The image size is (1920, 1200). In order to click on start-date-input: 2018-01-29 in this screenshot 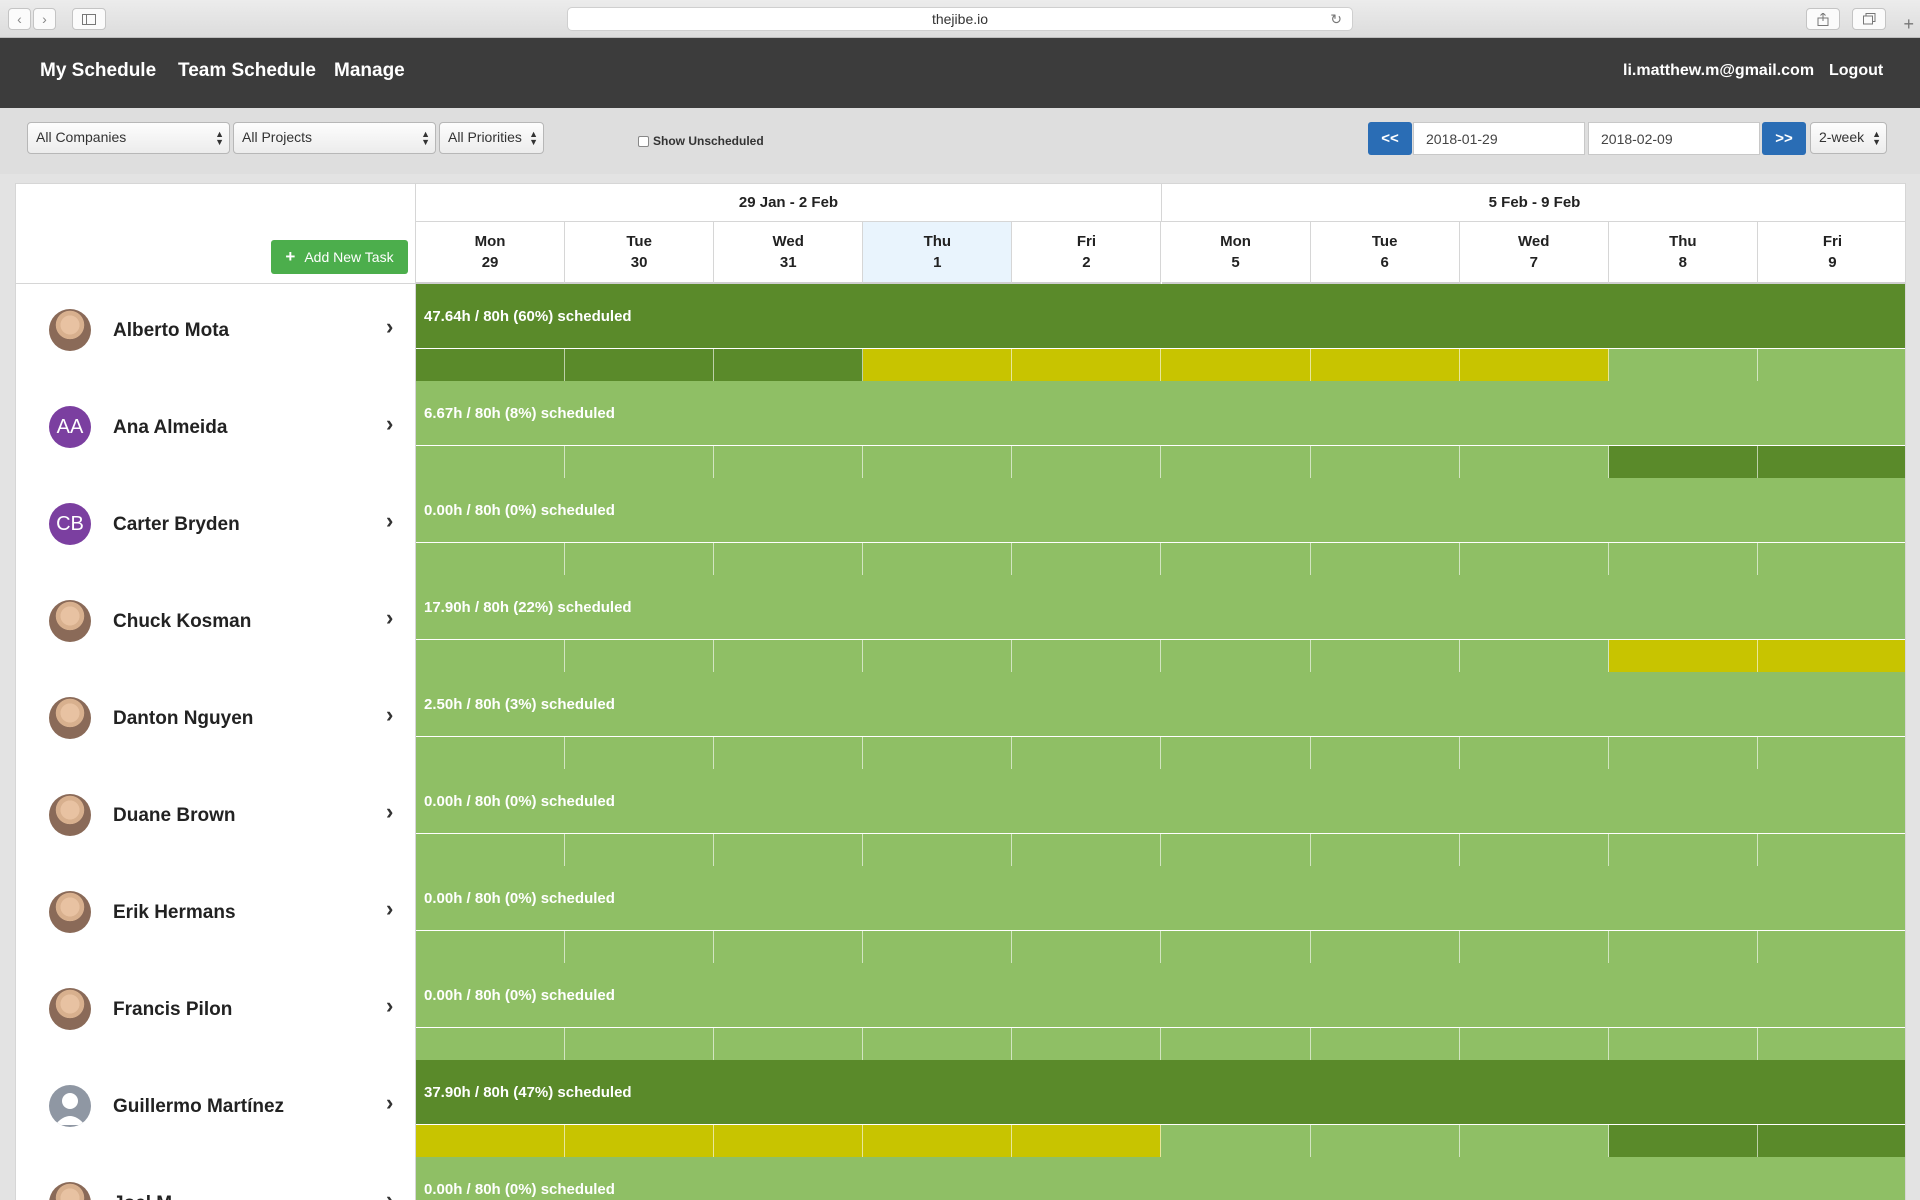, I will do `click(1499, 138)`.